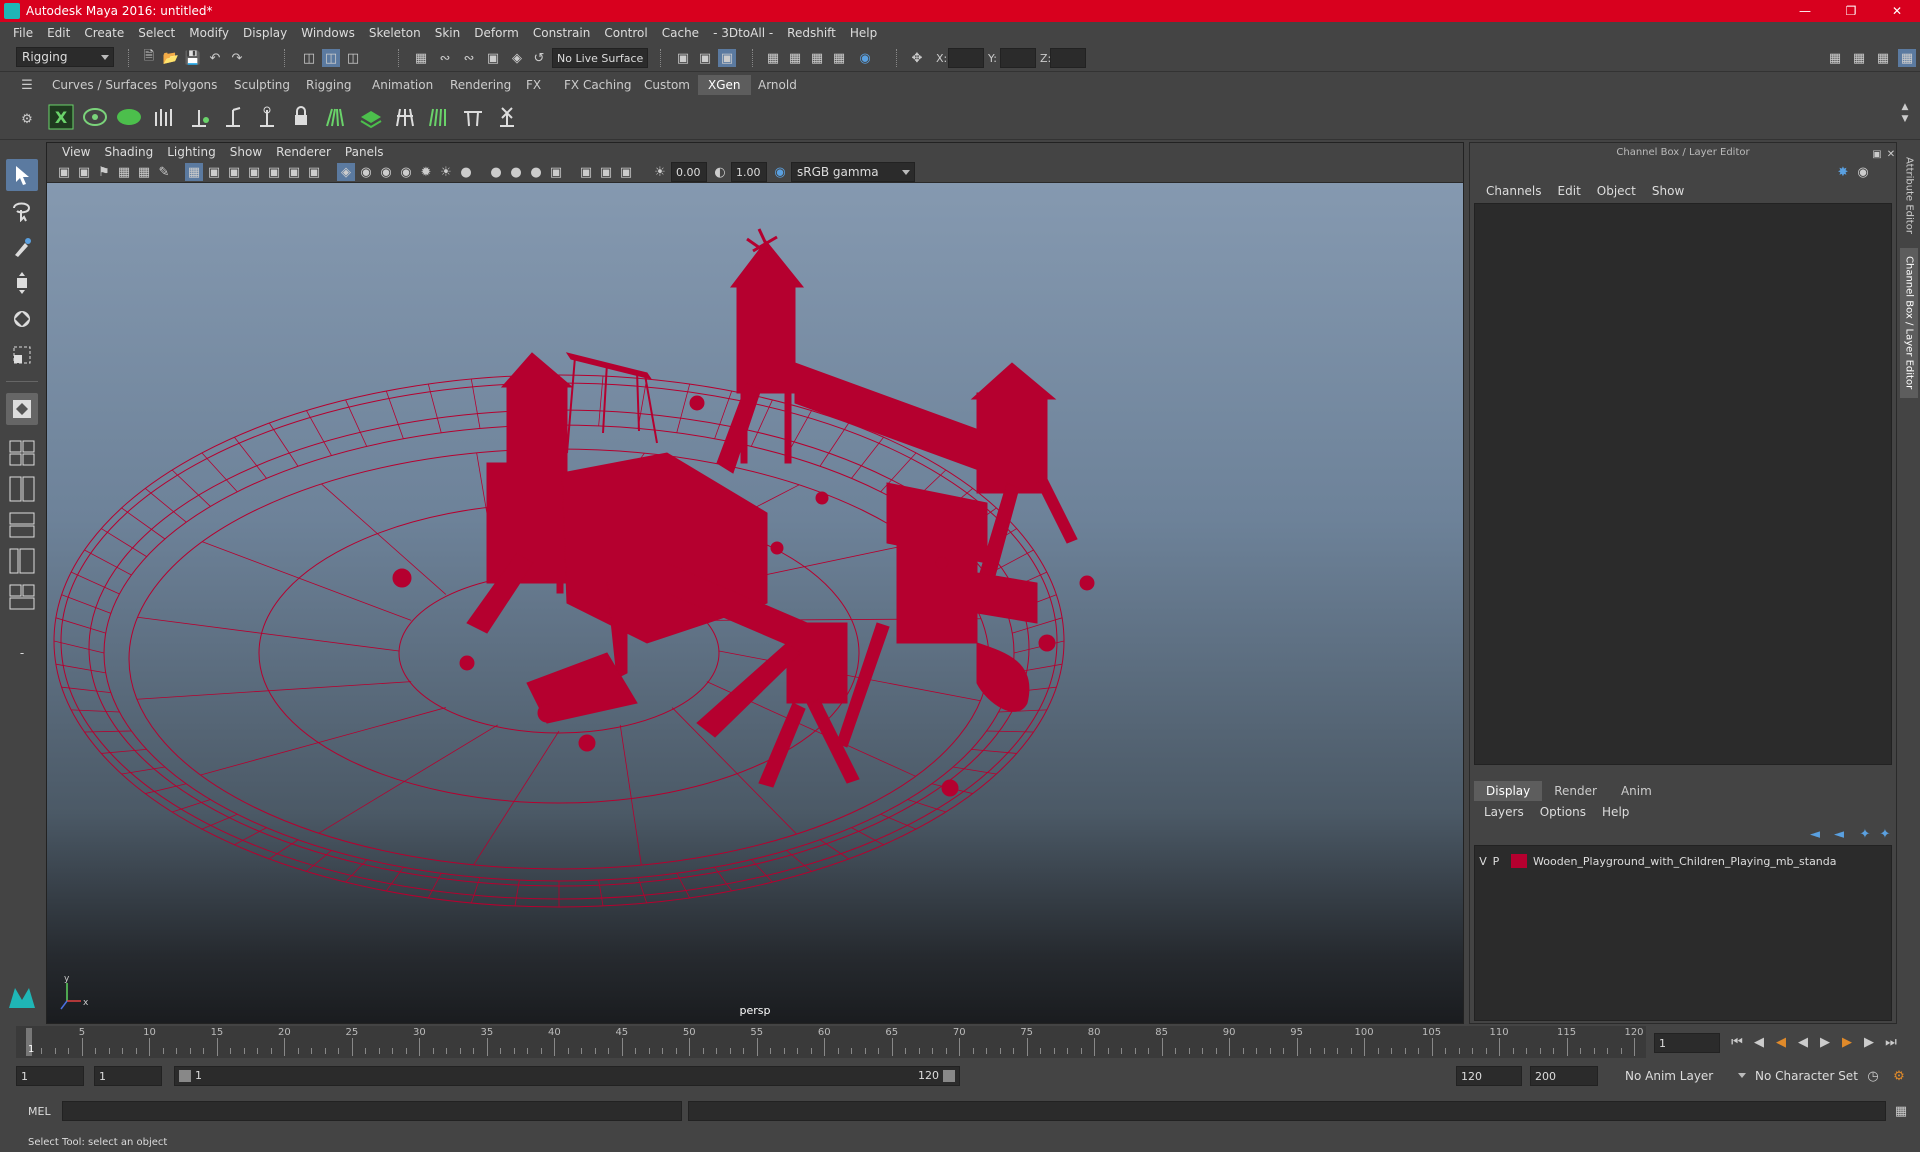 The width and height of the screenshot is (1920, 1152). I want to click on outliner-persp-layout-icon, so click(22, 597).